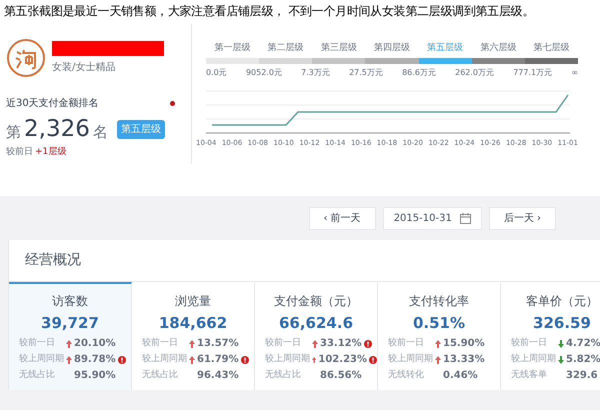 The height and width of the screenshot is (410, 600). What do you see at coordinates (583, 360) in the screenshot?
I see `metric-row-value: 5.82%` at bounding box center [583, 360].